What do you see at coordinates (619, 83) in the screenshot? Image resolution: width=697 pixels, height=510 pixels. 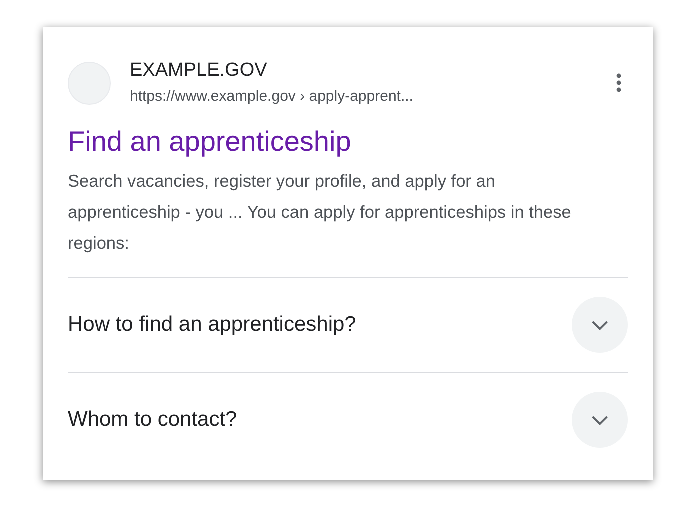 I see `more-options-icon` at bounding box center [619, 83].